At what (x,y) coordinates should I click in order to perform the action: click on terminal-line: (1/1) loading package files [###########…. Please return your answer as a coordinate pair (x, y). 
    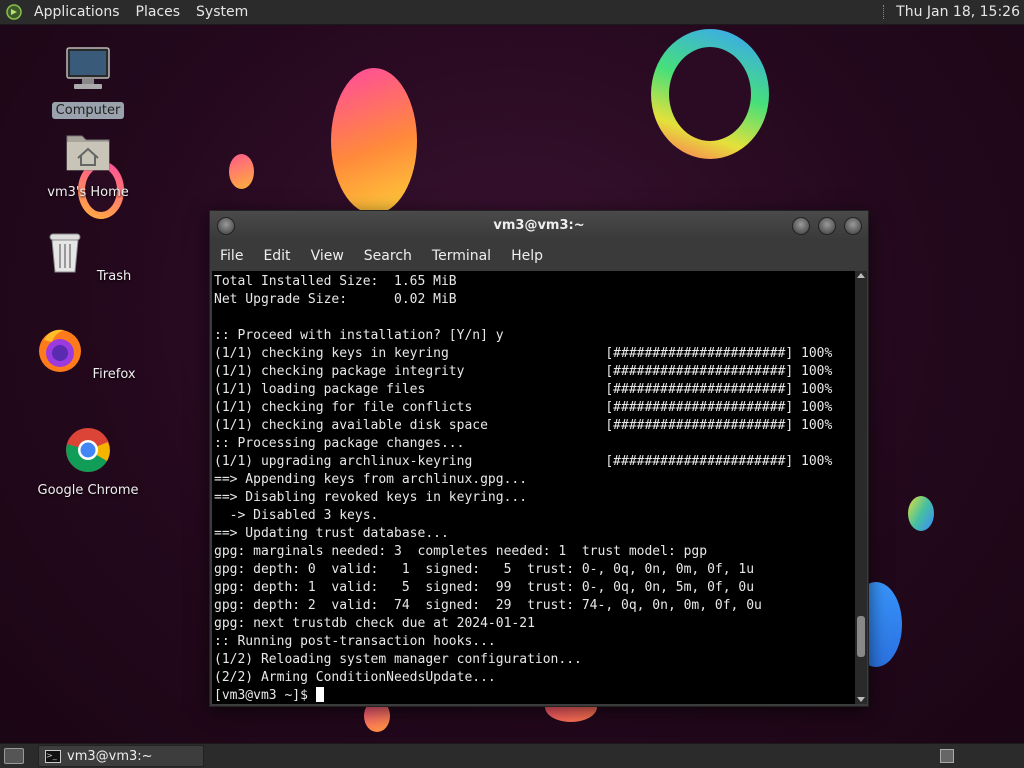
    Looking at the image, I should click on (523, 389).